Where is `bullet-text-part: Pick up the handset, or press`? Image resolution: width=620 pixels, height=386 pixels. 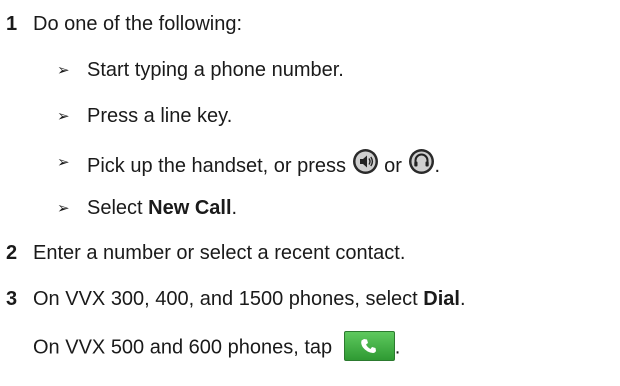
bullet-text-part: Pick up the handset, or press is located at coordinates (219, 165).